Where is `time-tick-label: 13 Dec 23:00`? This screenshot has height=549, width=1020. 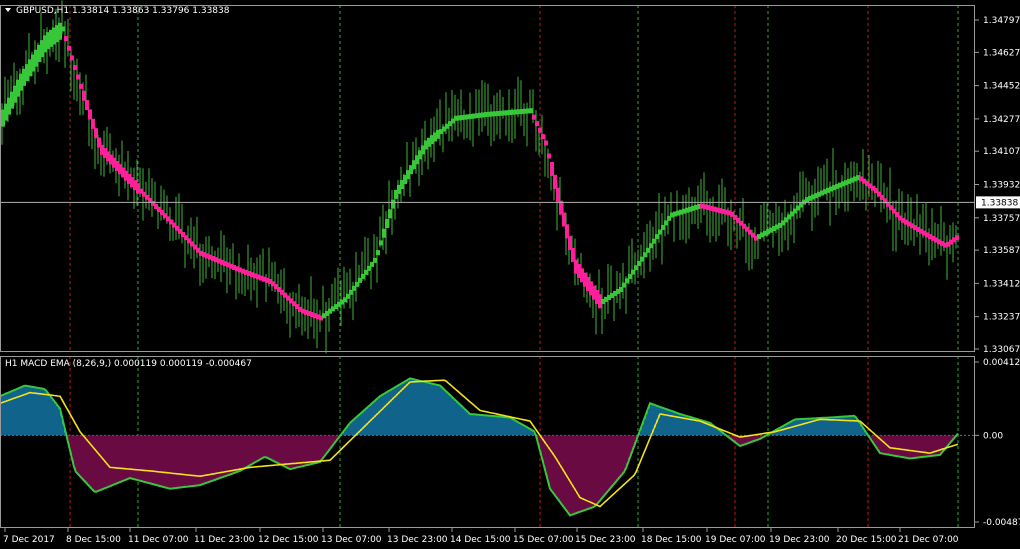 time-tick-label: 13 Dec 23:00 is located at coordinates (417, 540).